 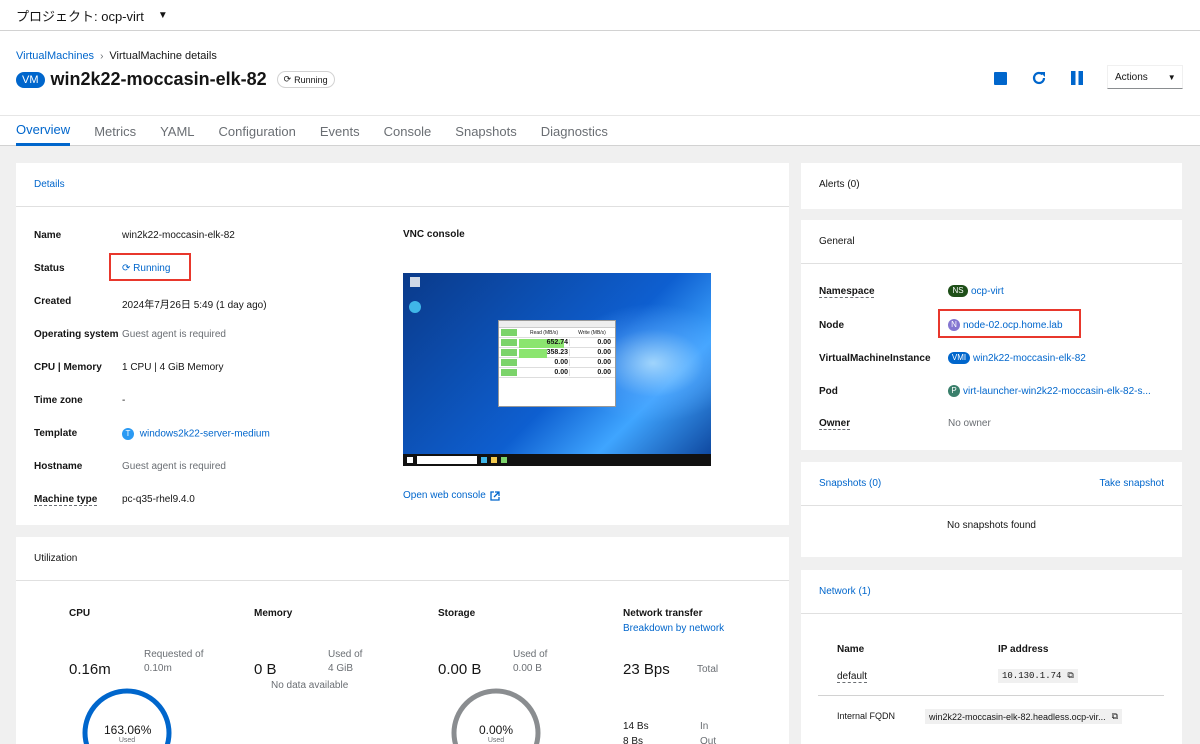 What do you see at coordinates (496, 733) in the screenshot?
I see `storage-donut-label: 0.00% Used` at bounding box center [496, 733].